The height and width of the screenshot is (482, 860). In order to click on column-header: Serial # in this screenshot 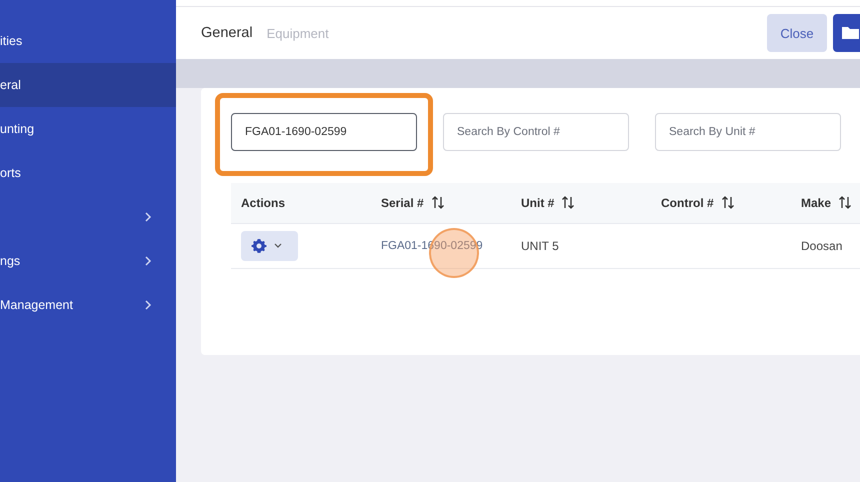, I will do `click(441, 203)`.